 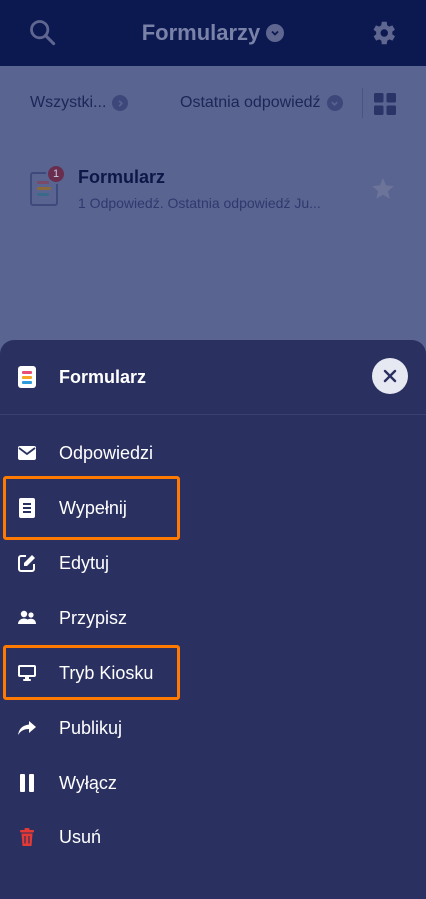 I want to click on form-icon, so click(x=27, y=377).